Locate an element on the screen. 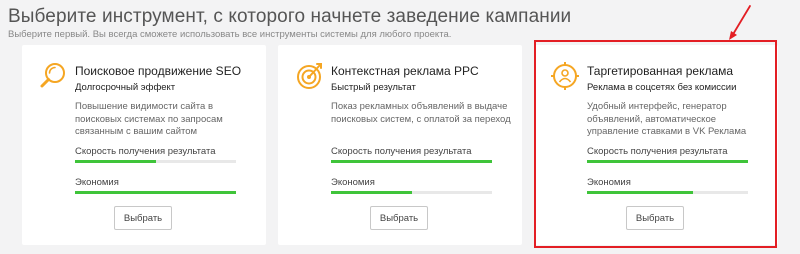 Image resolution: width=800 pixels, height=254 pixels. card-tagline: Быстрый результат is located at coordinates (373, 87).